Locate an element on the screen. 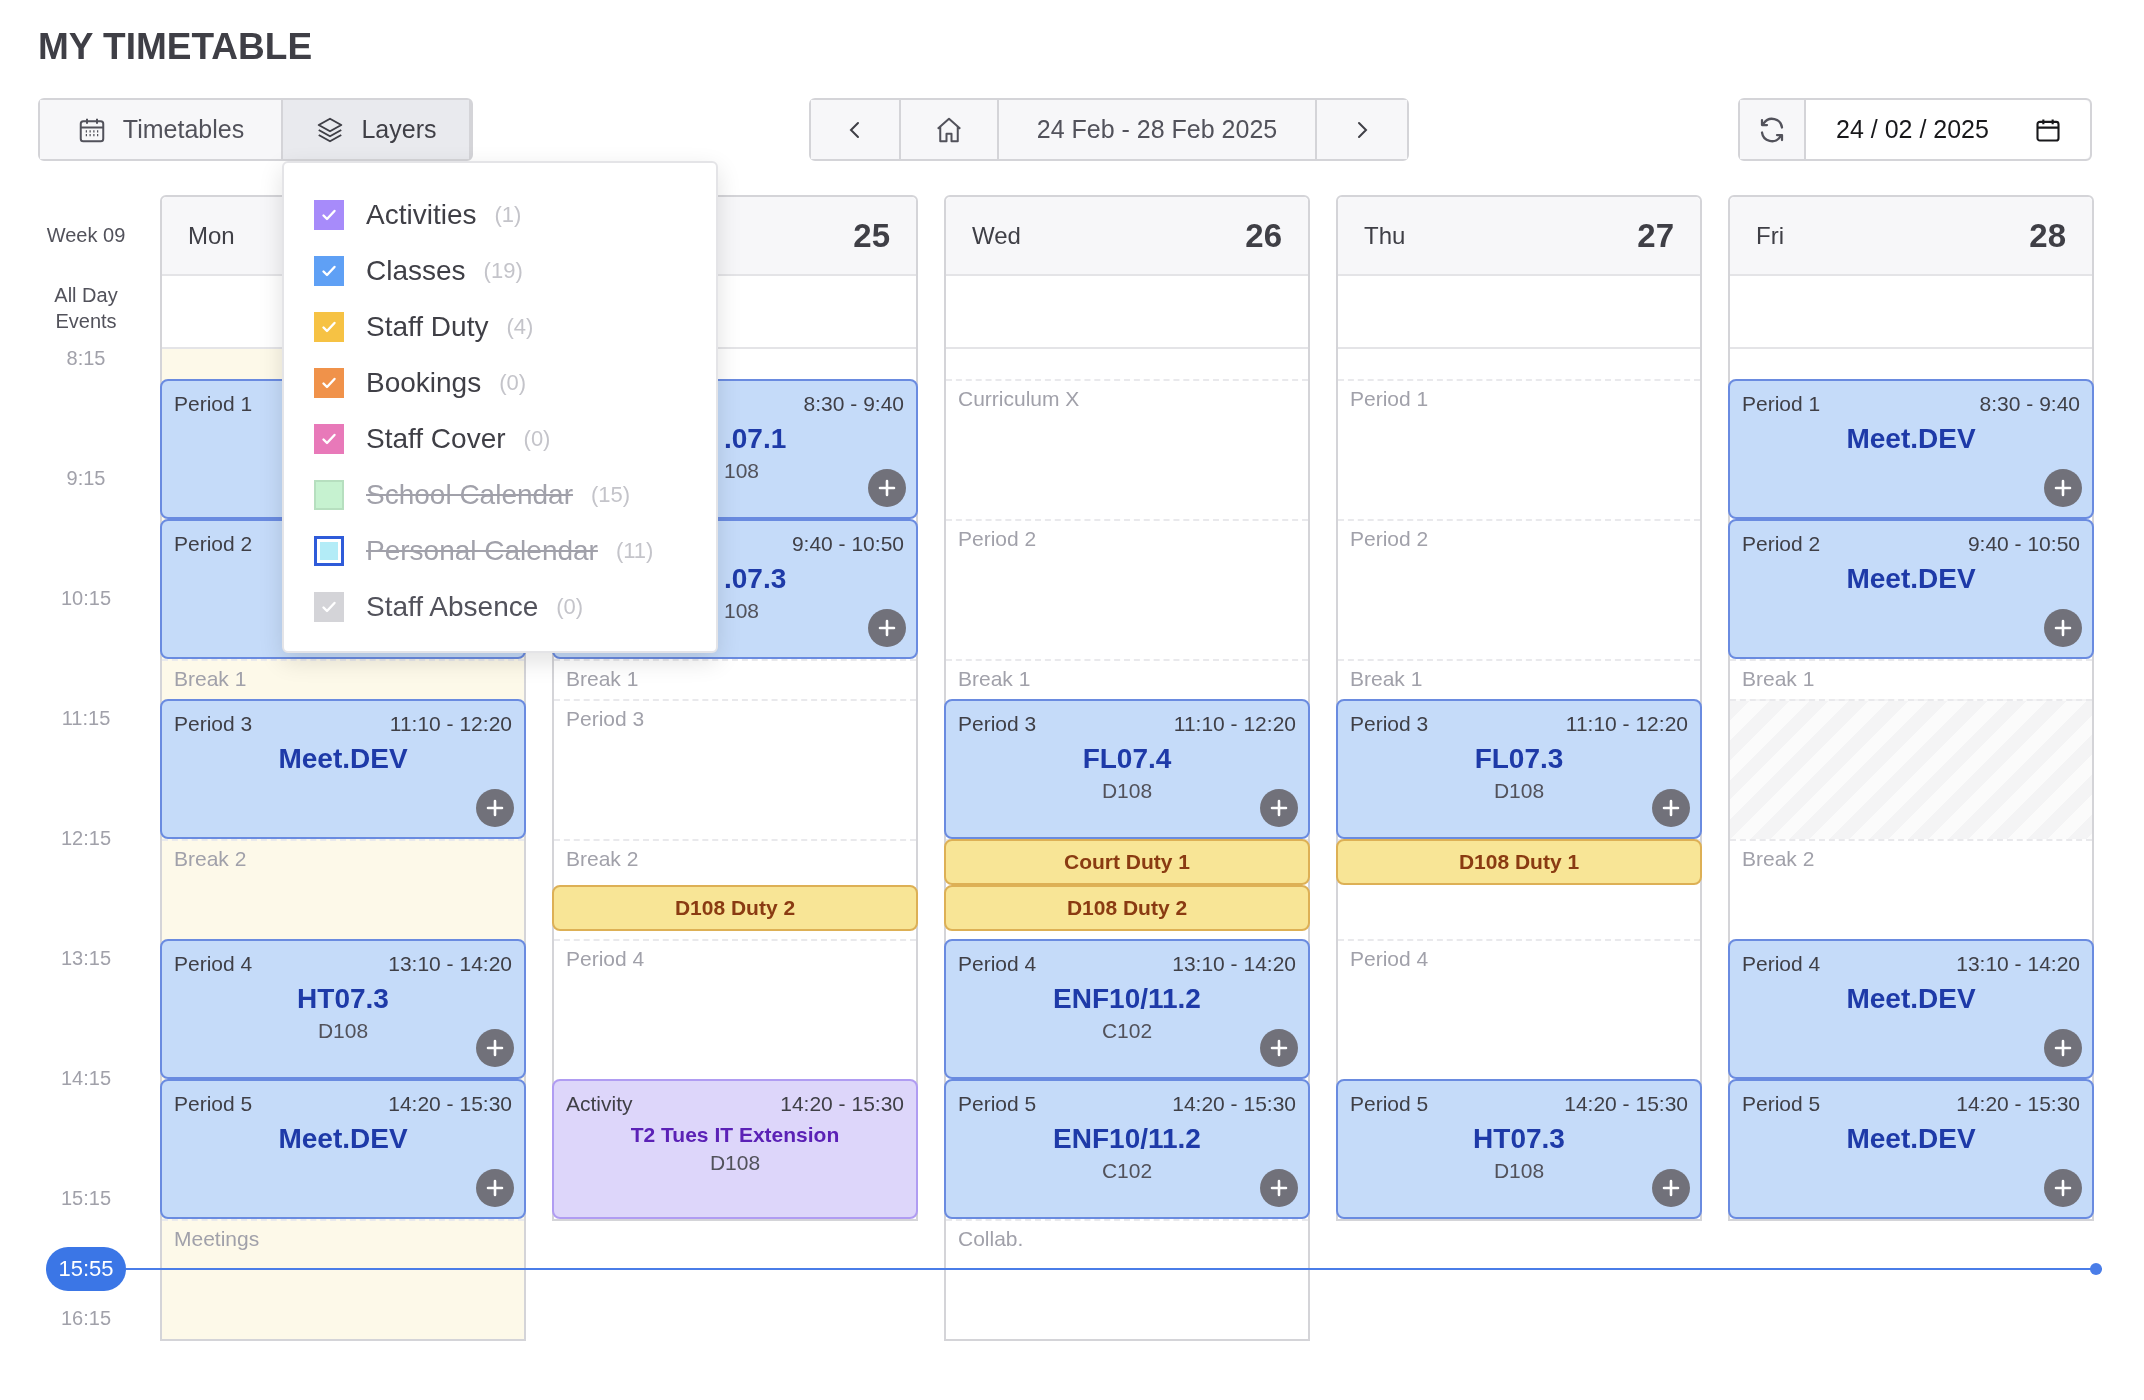 The height and width of the screenshot is (1400, 2144). day-date: 26 is located at coordinates (1263, 235).